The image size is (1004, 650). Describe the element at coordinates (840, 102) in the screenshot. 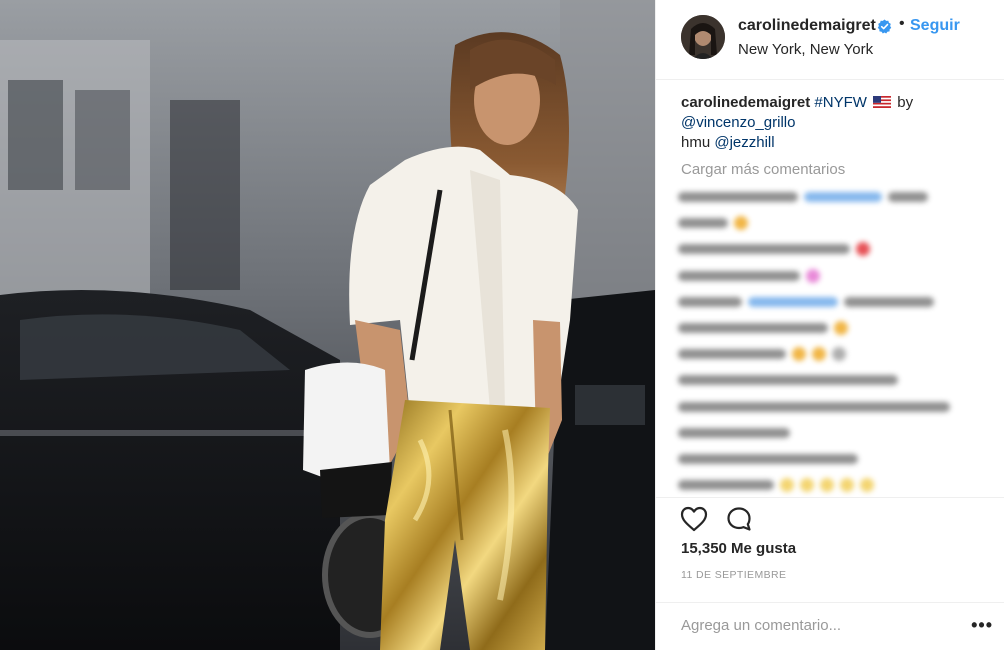

I see `caption-hashtag: #NYFW` at that location.